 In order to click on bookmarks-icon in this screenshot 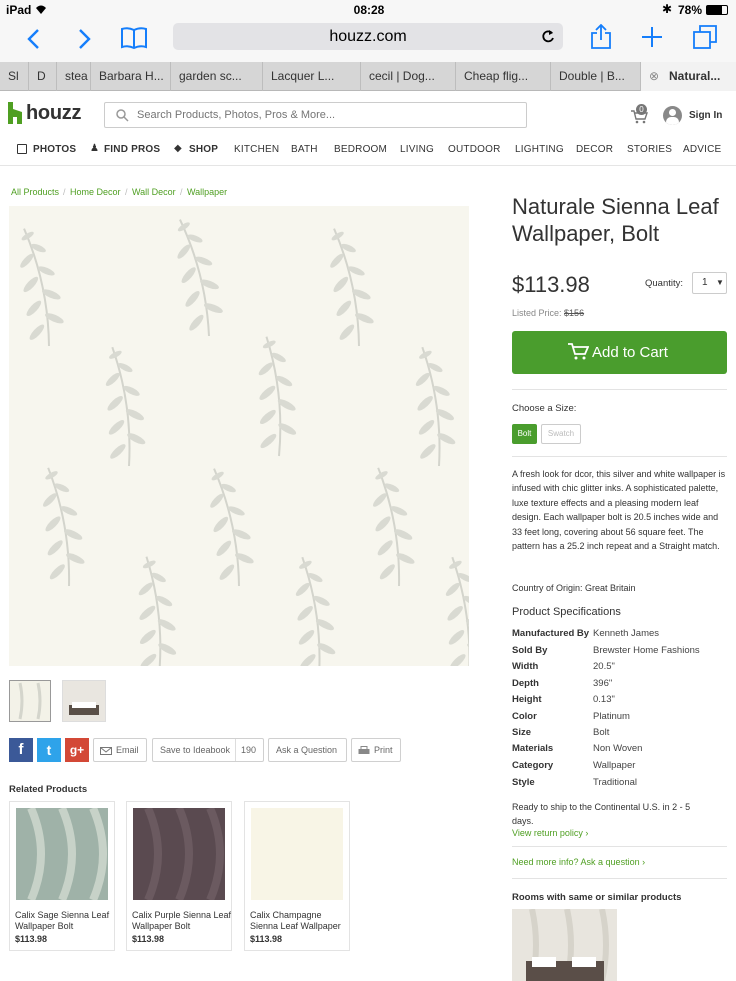, I will do `click(134, 38)`.